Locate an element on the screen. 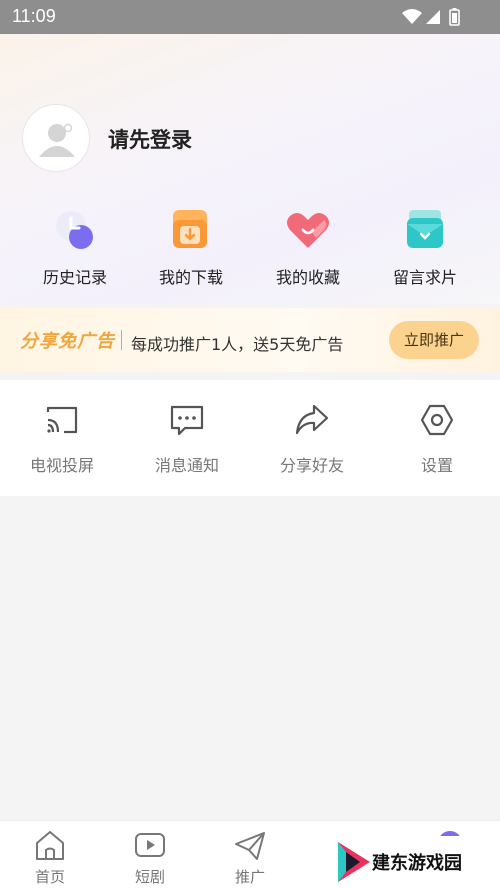 The image size is (500, 888). login-prompt: 请先登录 is located at coordinates (150, 139).